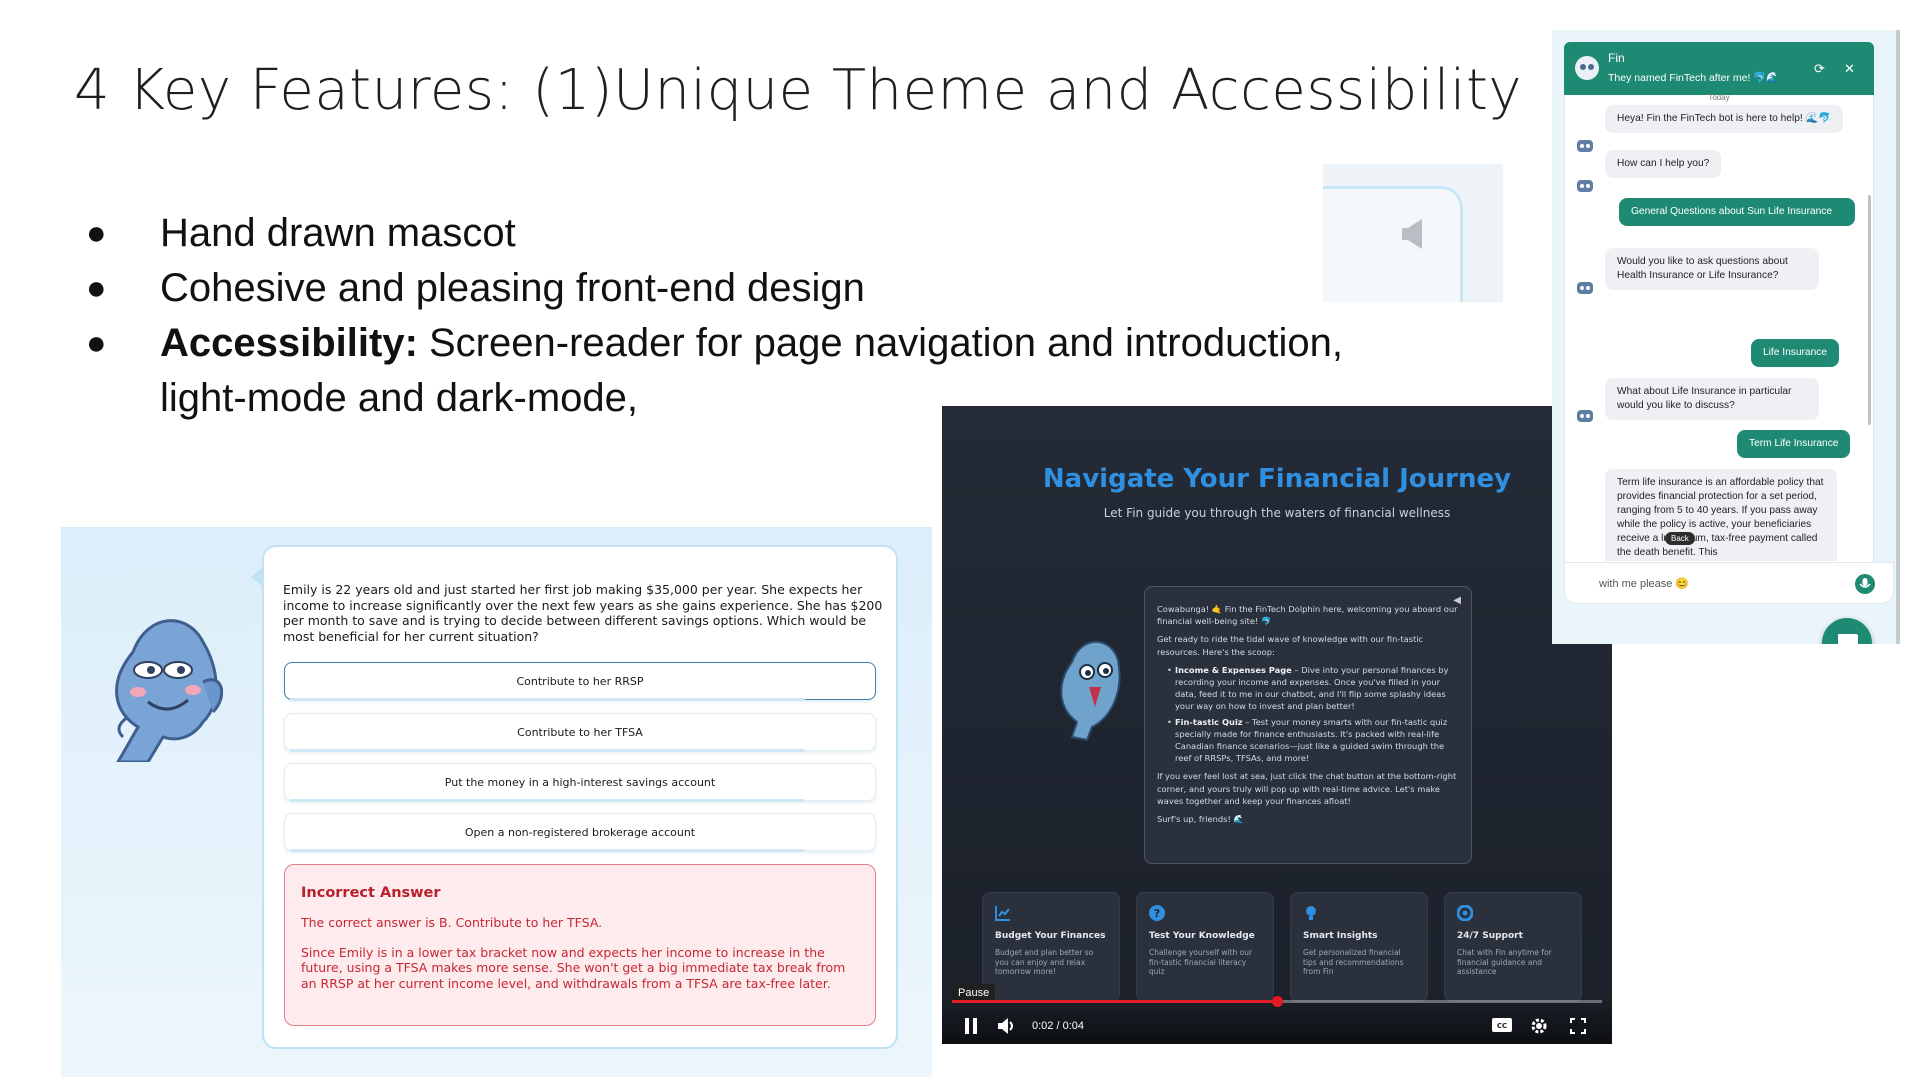  What do you see at coordinates (338, 233) in the screenshot?
I see `bullet-text: Hand drawn mascot` at bounding box center [338, 233].